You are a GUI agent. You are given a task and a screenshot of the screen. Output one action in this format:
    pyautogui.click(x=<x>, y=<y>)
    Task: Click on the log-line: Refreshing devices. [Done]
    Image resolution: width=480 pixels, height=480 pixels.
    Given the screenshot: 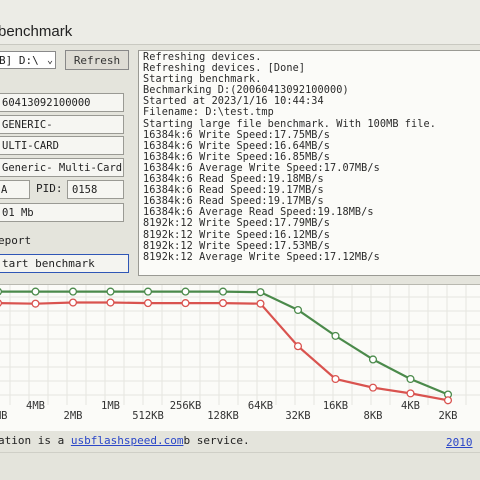 What is the action you would take?
    pyautogui.click(x=224, y=69)
    